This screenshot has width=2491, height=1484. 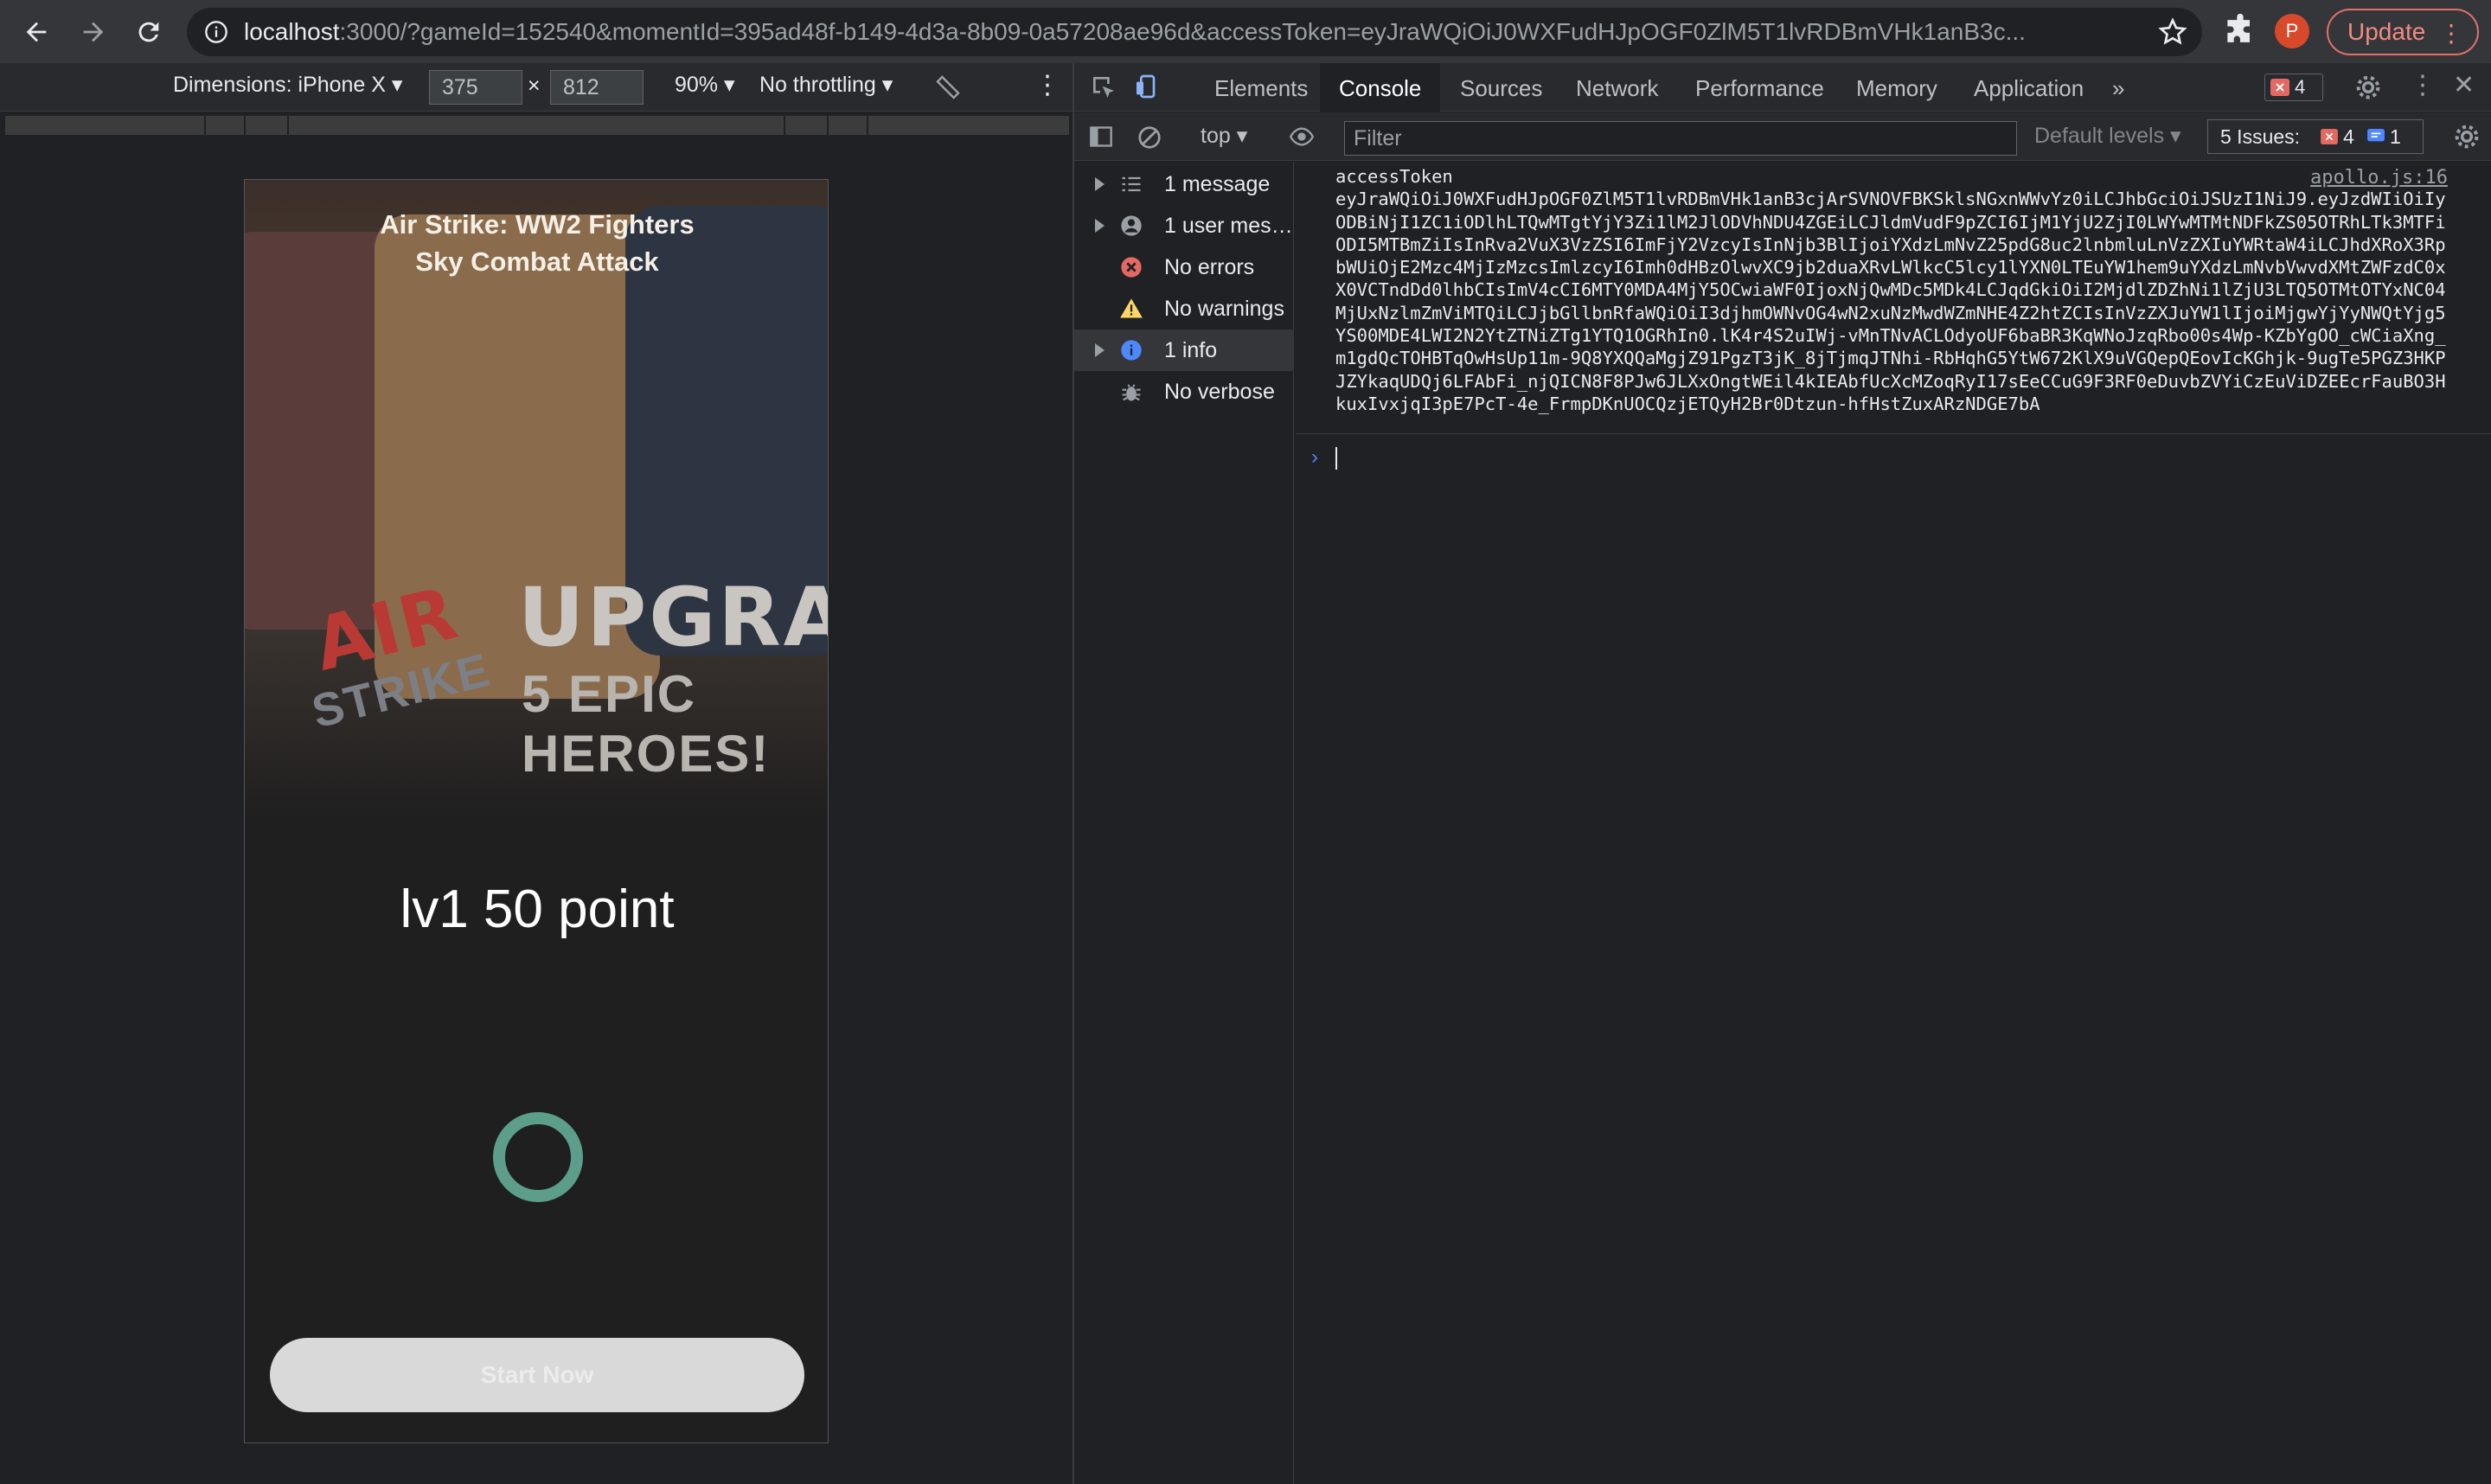 What do you see at coordinates (597, 87) in the screenshot?
I see `device-height-input: 812` at bounding box center [597, 87].